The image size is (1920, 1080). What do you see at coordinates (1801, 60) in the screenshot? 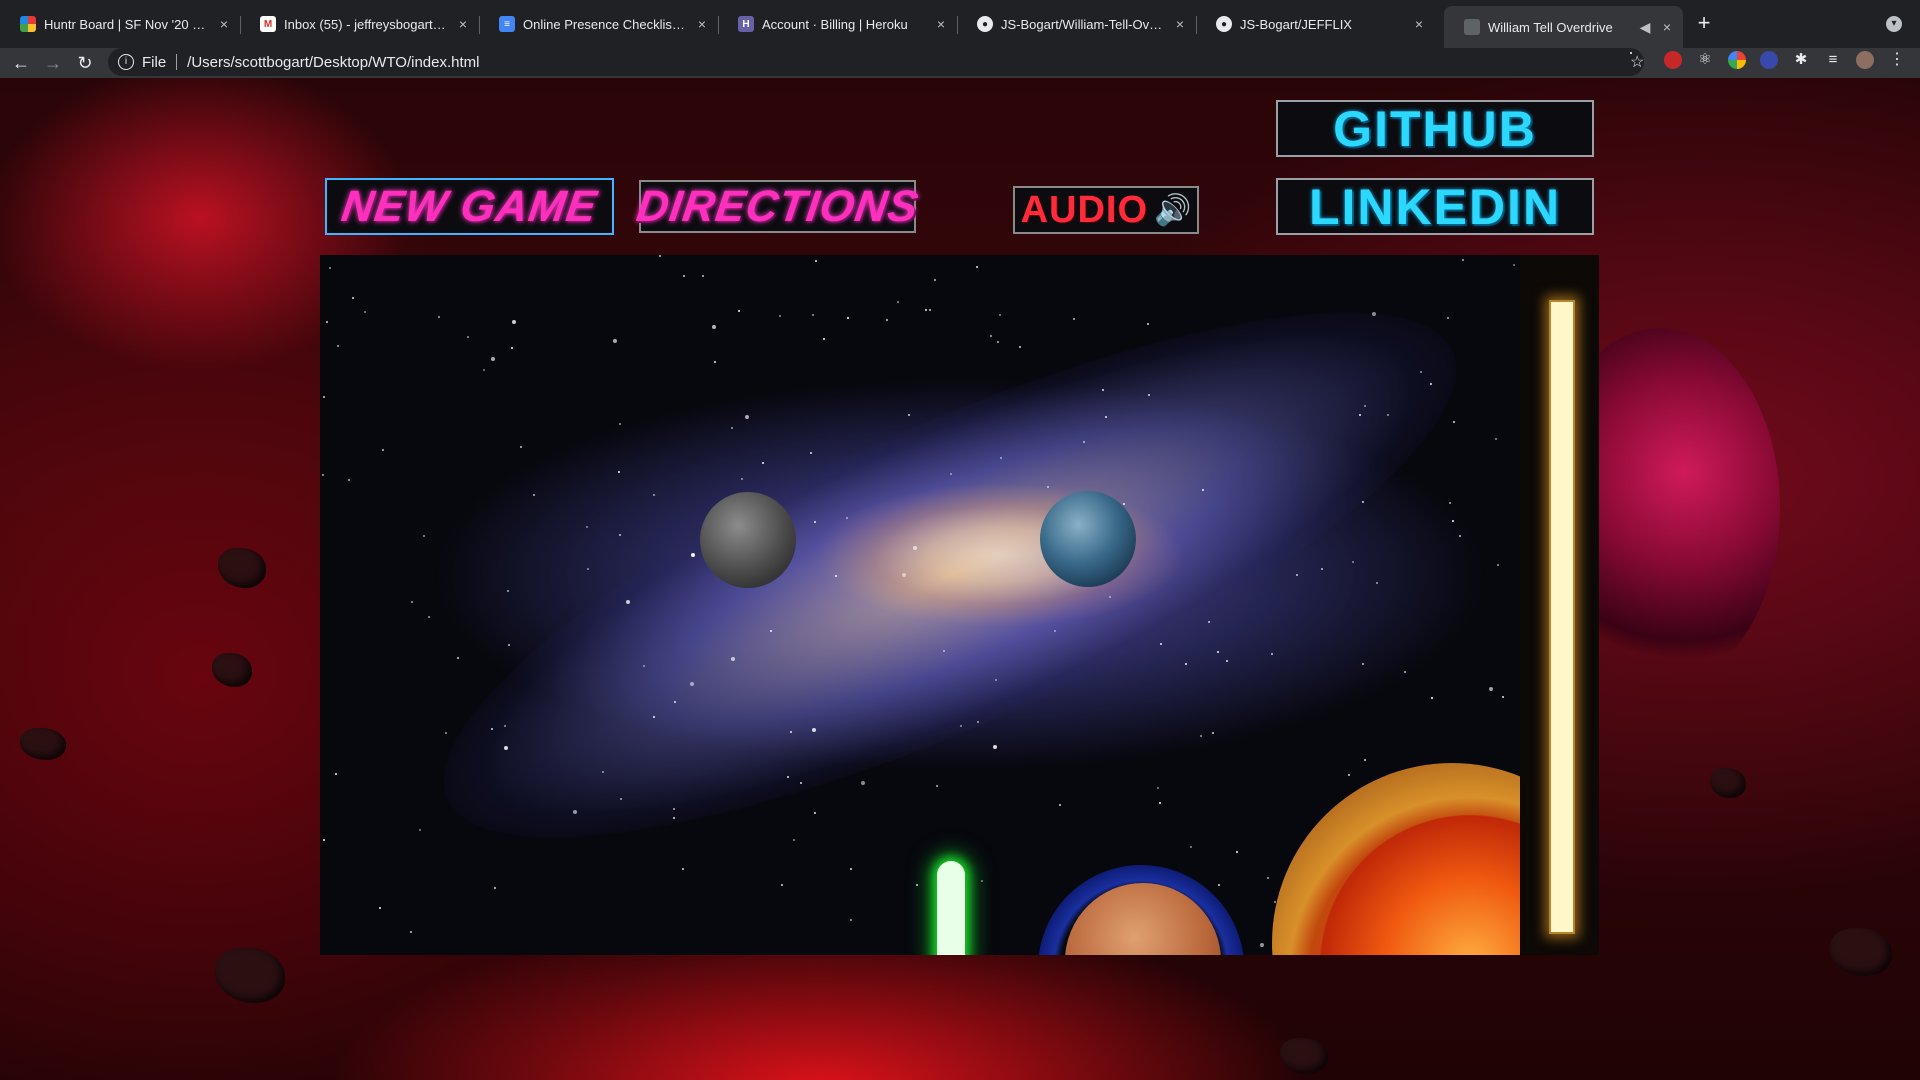
I see `extensions-puzzle-icon: ✱` at bounding box center [1801, 60].